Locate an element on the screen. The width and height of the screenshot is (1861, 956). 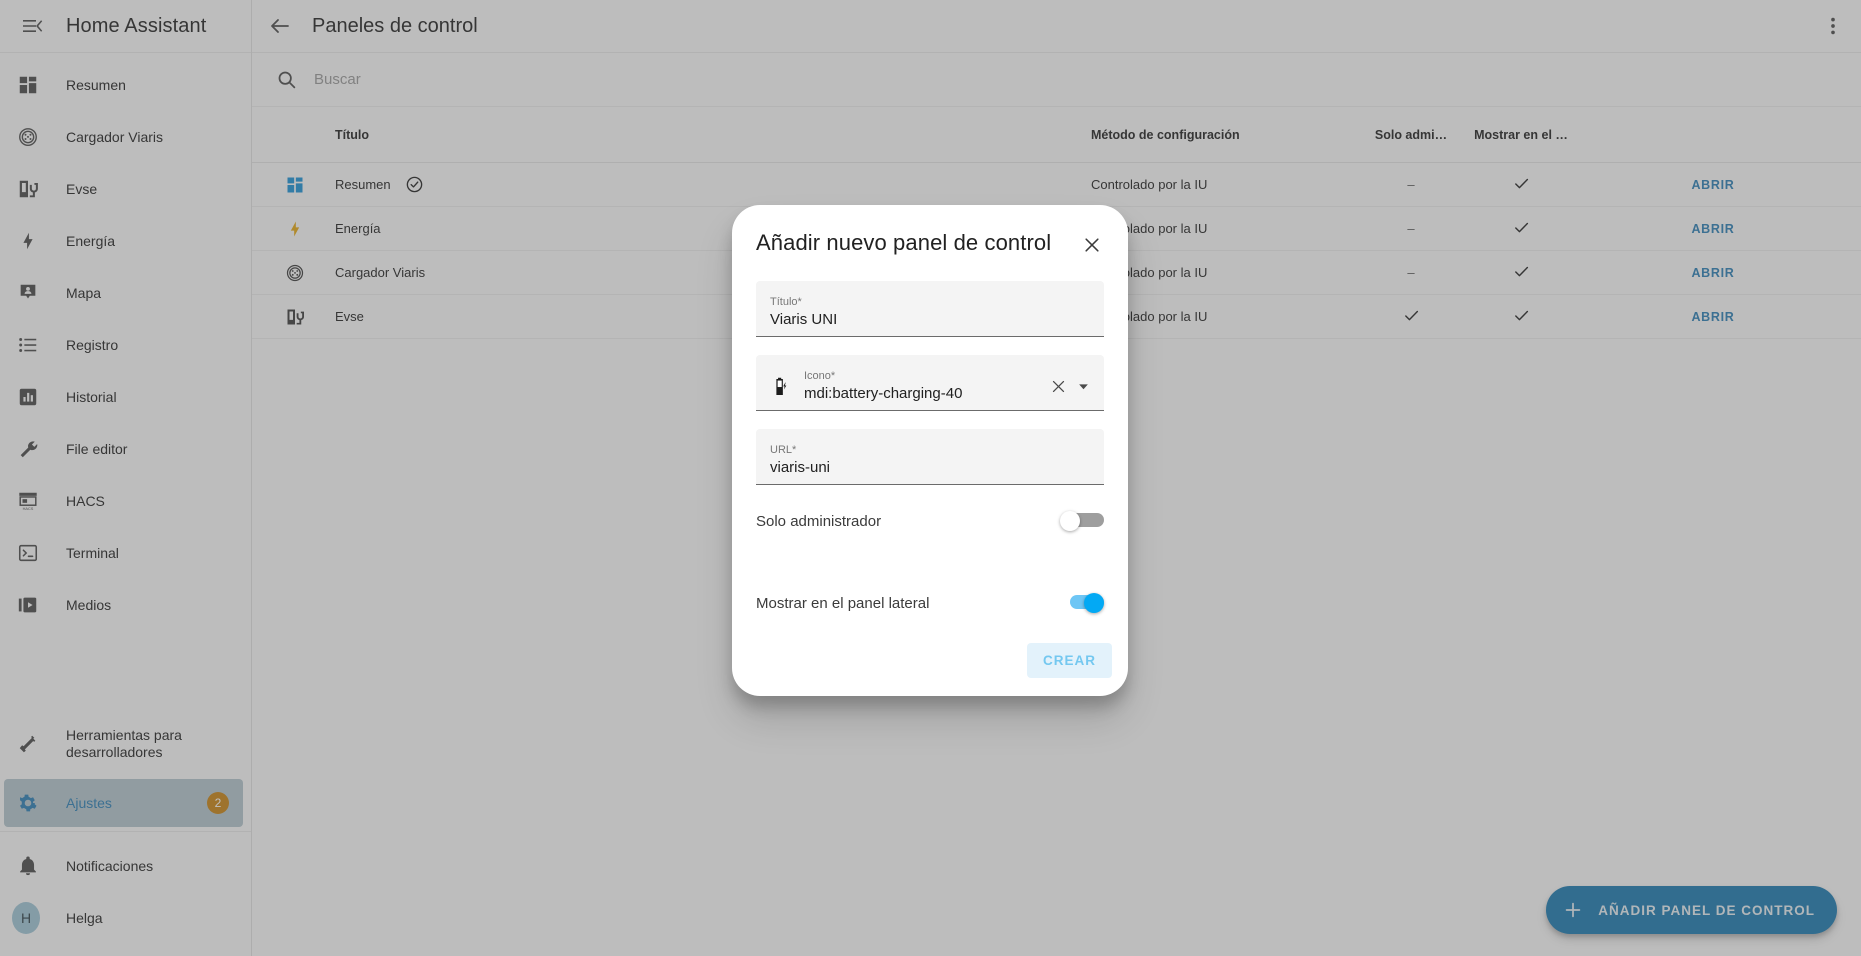
mostrar-panel-lateral-toggle is located at coordinates (1082, 603).